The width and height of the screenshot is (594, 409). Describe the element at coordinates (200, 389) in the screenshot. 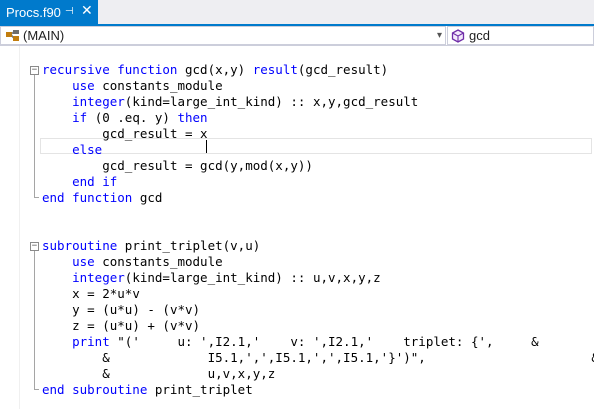

I see `code-text: print_triplet` at that location.